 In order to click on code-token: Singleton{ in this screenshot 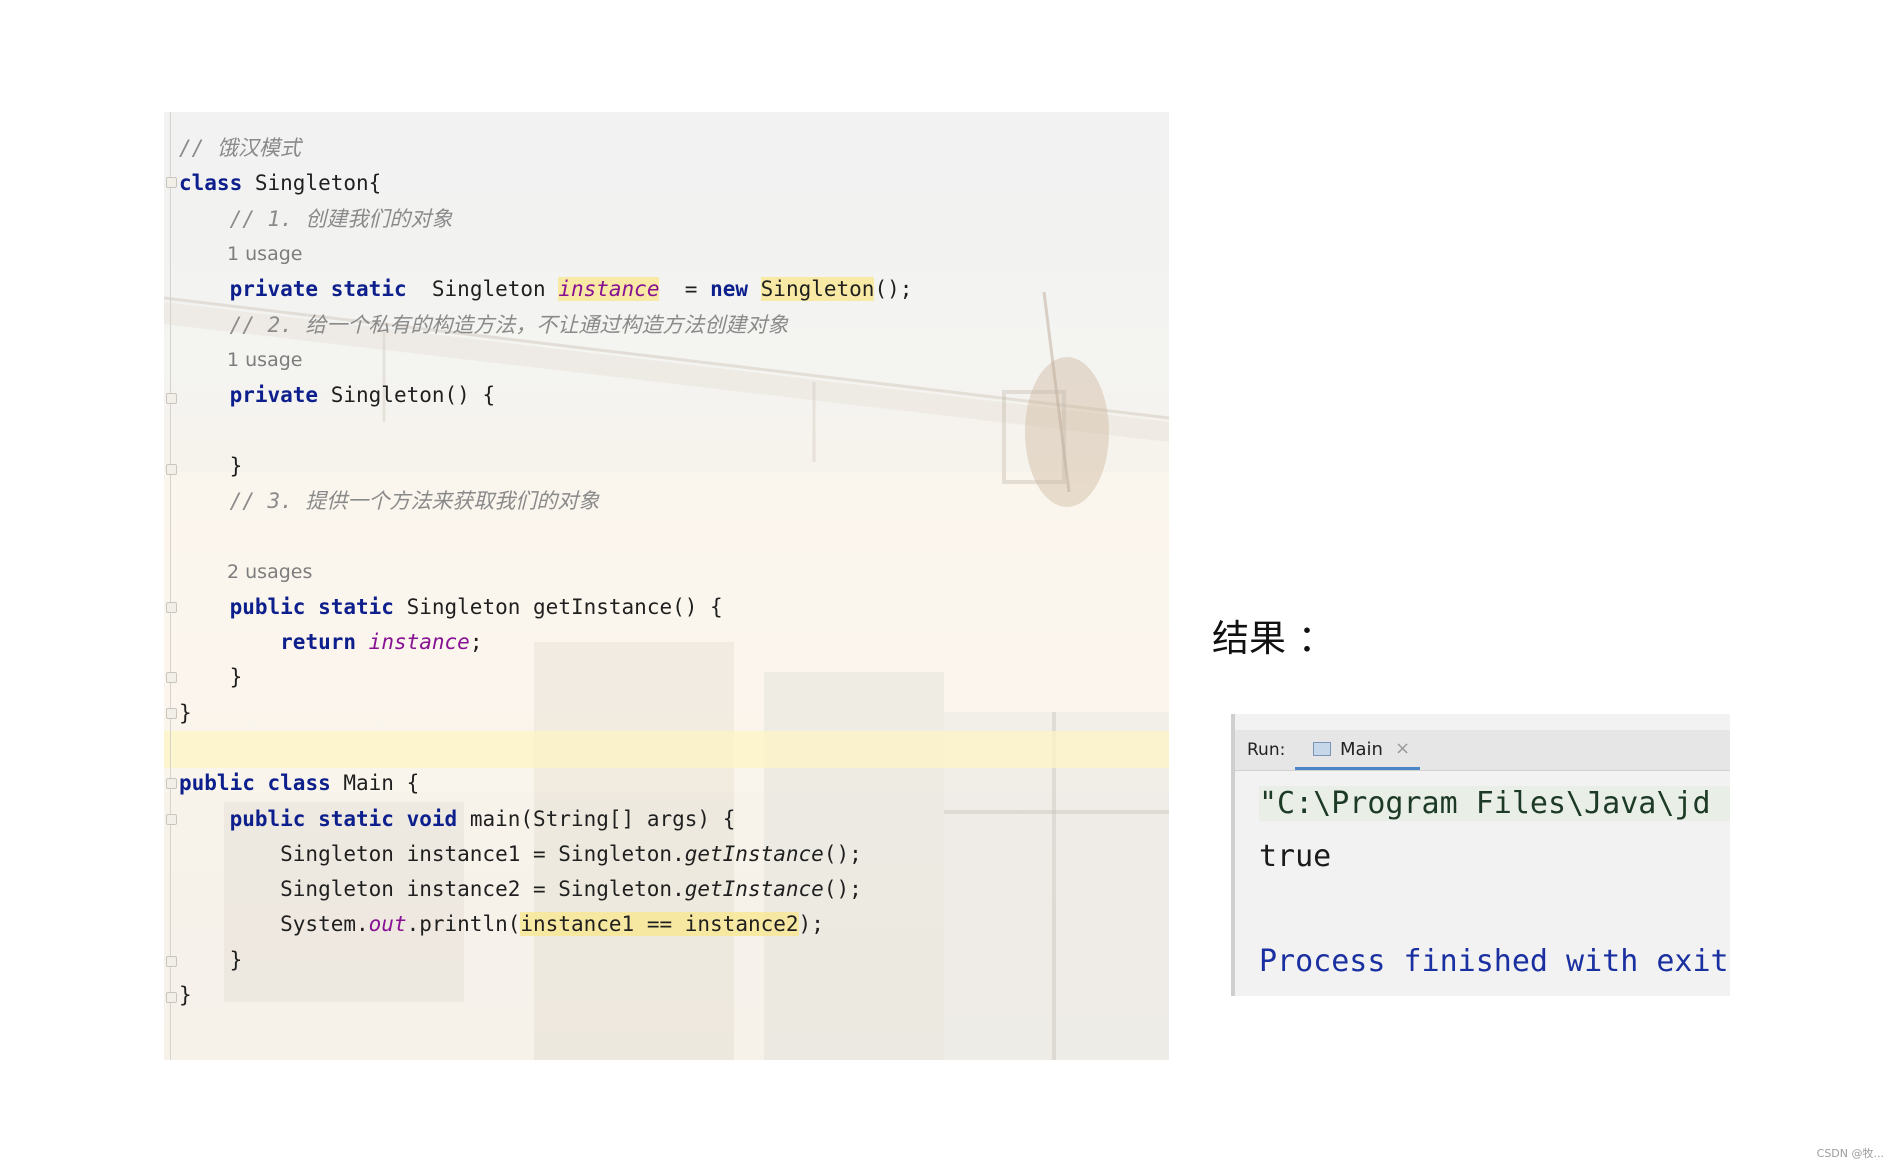, I will do `click(312, 183)`.